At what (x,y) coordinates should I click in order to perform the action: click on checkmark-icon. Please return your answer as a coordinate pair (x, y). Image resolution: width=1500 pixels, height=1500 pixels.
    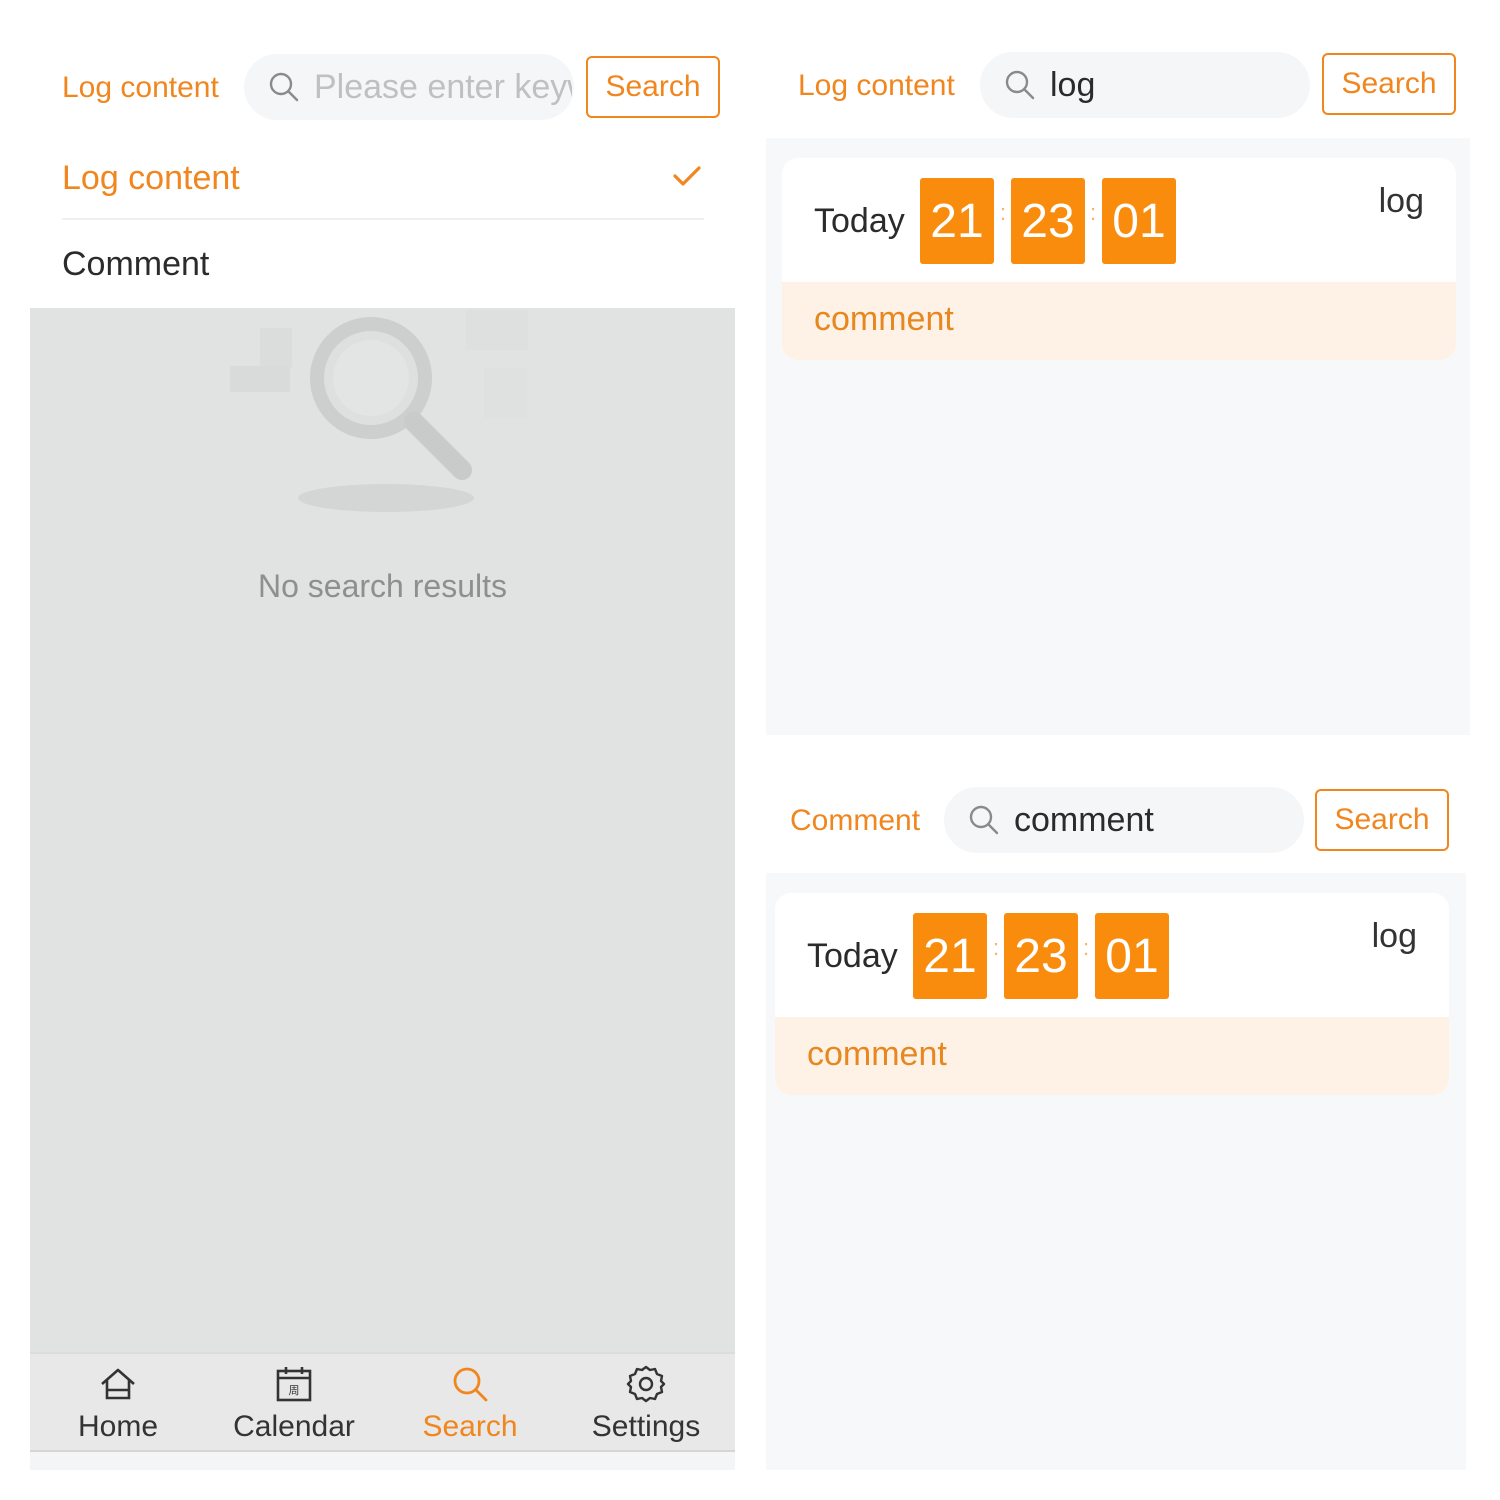
    Looking at the image, I should click on (687, 176).